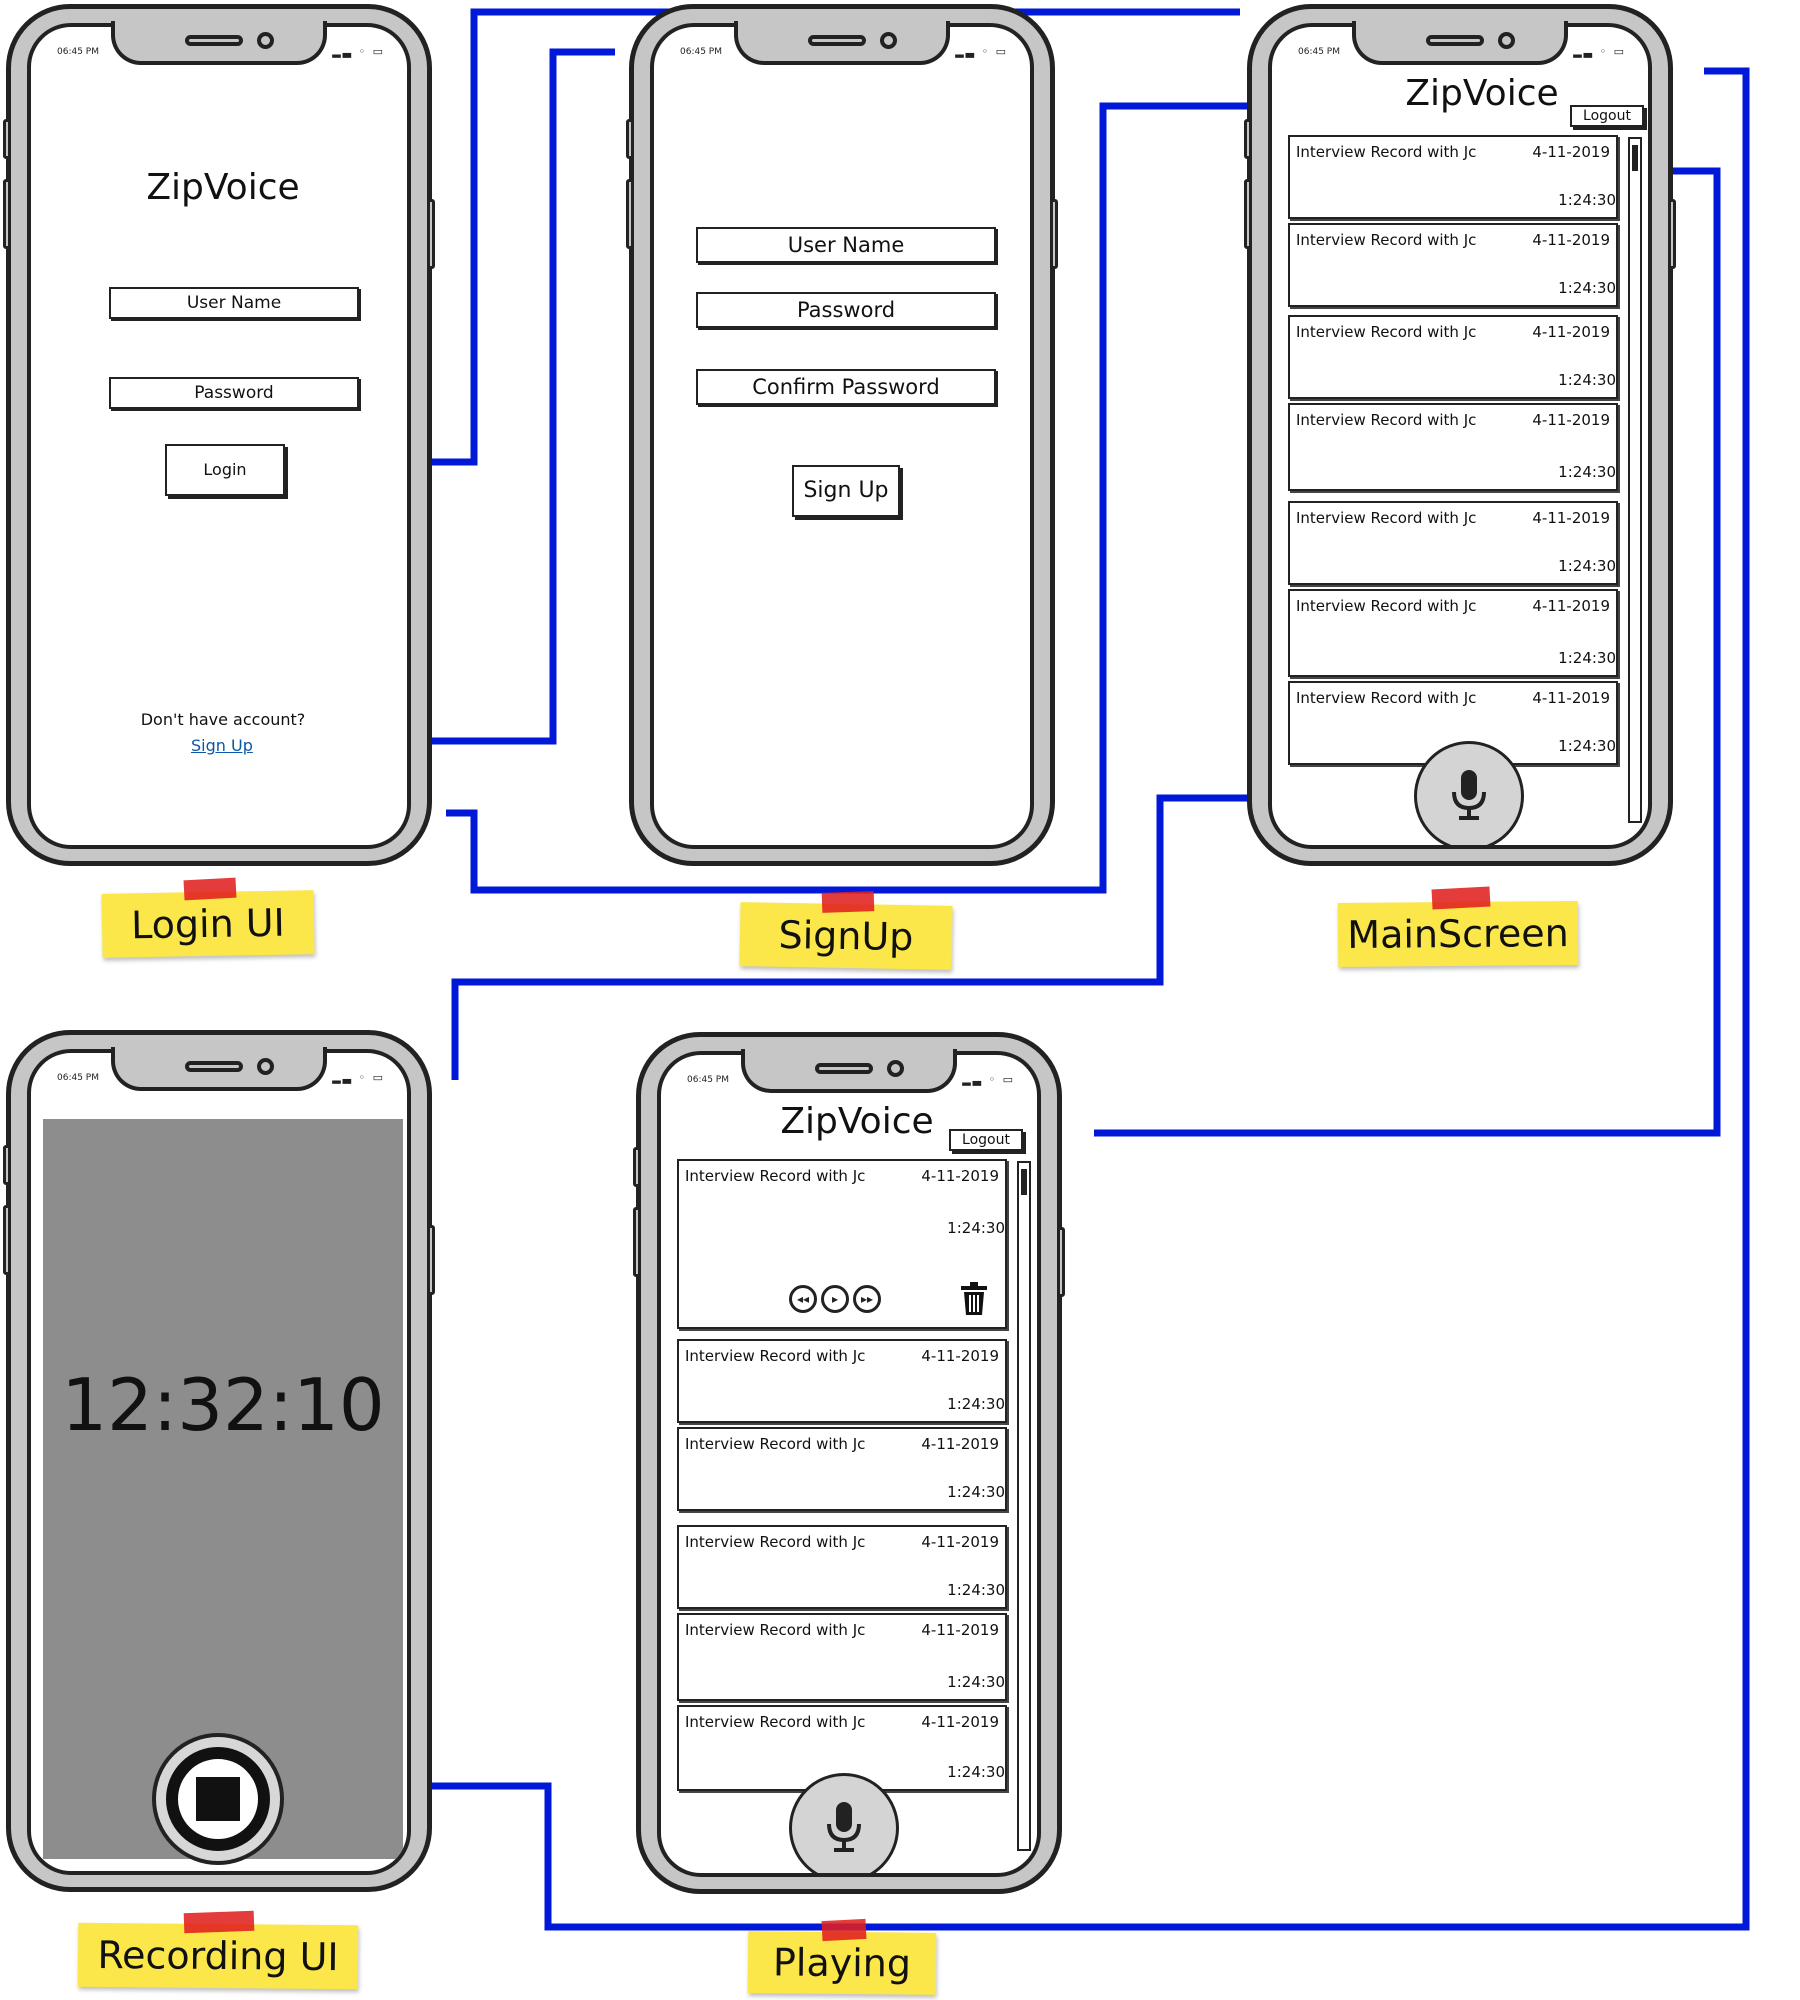  What do you see at coordinates (835, 1299) in the screenshot?
I see `play-icon: ▸` at bounding box center [835, 1299].